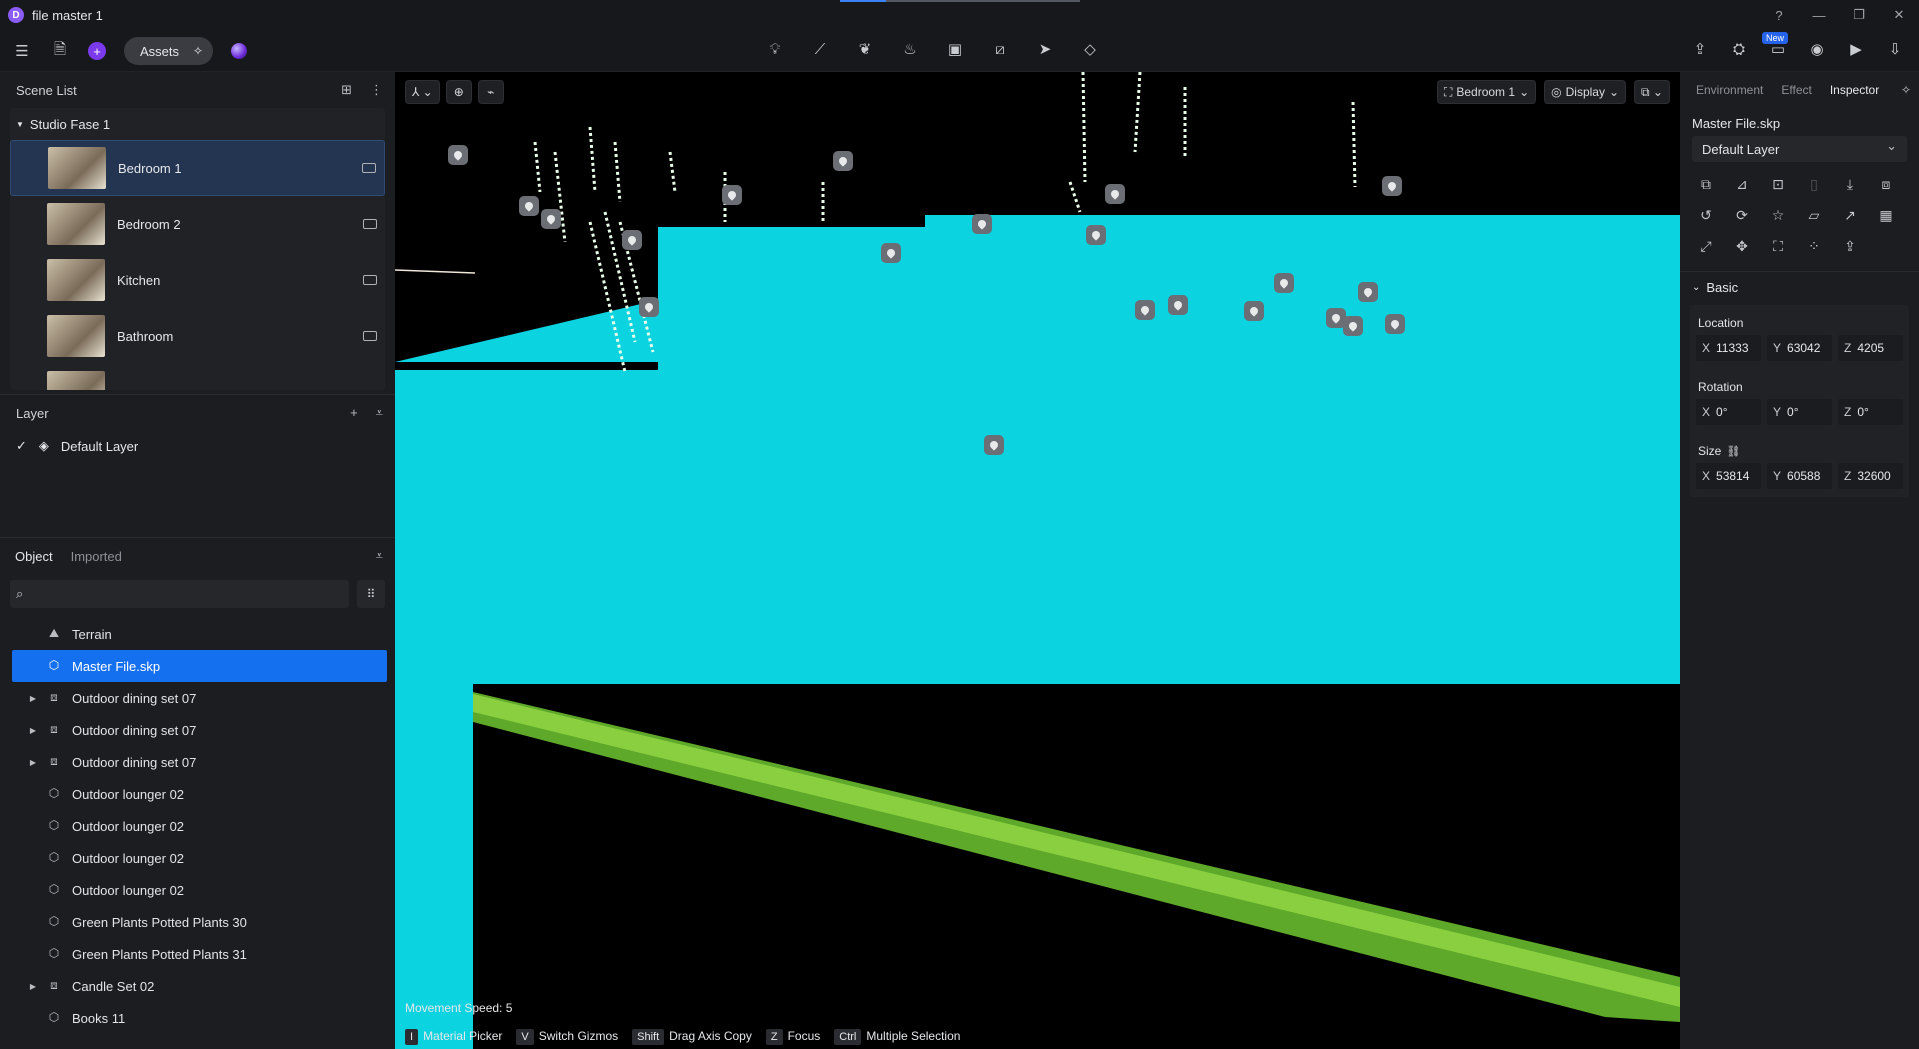  What do you see at coordinates (20, 124) in the screenshot?
I see `caret-down-icon: ▼` at bounding box center [20, 124].